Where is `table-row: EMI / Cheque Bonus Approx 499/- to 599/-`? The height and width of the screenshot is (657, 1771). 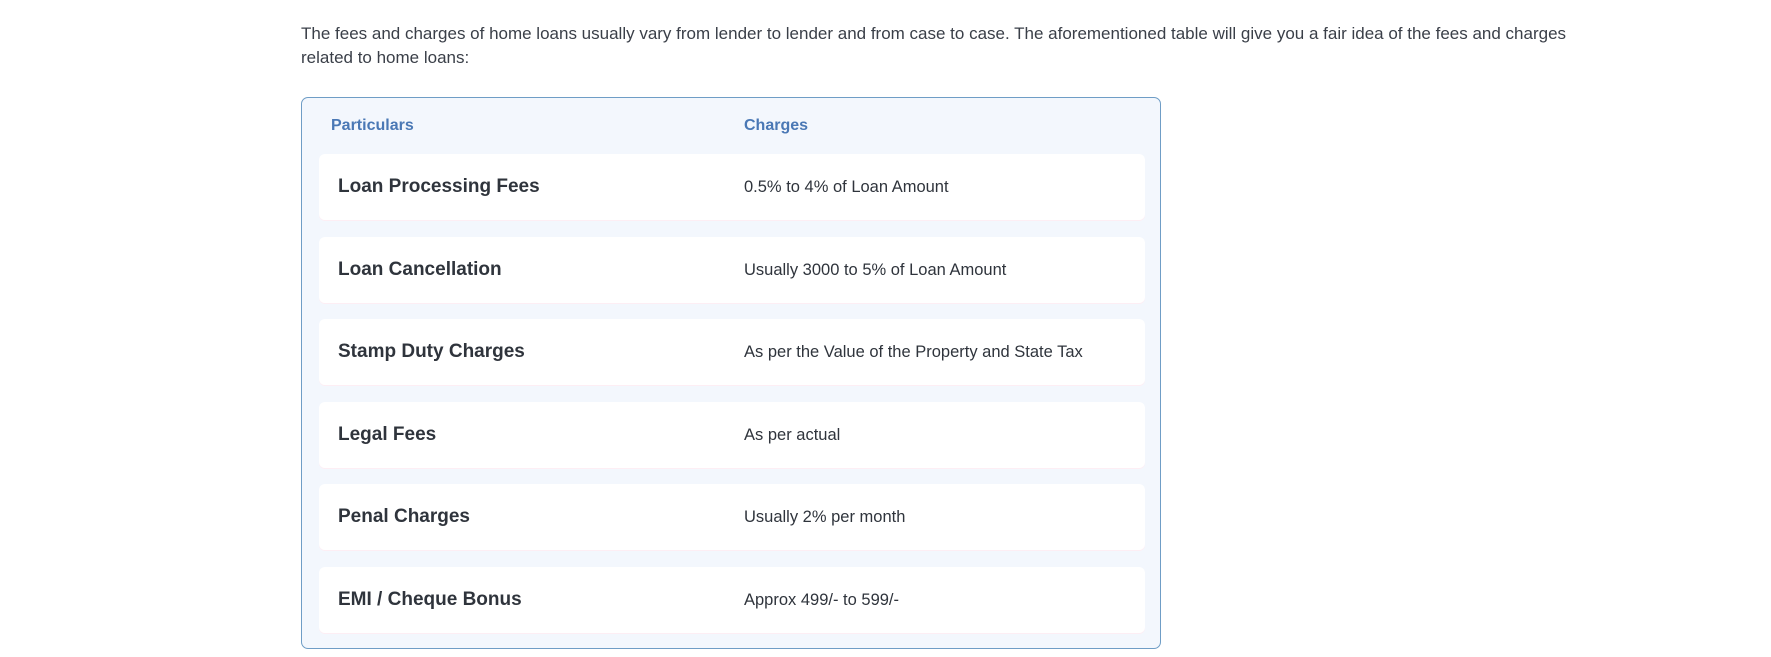
table-row: EMI / Cheque Bonus Approx 499/- to 599/- is located at coordinates (732, 599).